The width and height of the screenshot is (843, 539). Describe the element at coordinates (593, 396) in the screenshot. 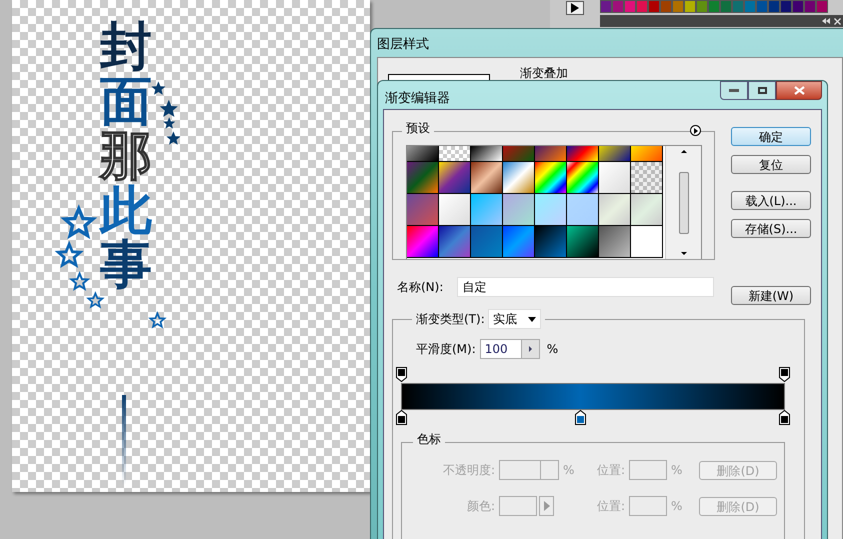

I see `gradient-bar` at that location.